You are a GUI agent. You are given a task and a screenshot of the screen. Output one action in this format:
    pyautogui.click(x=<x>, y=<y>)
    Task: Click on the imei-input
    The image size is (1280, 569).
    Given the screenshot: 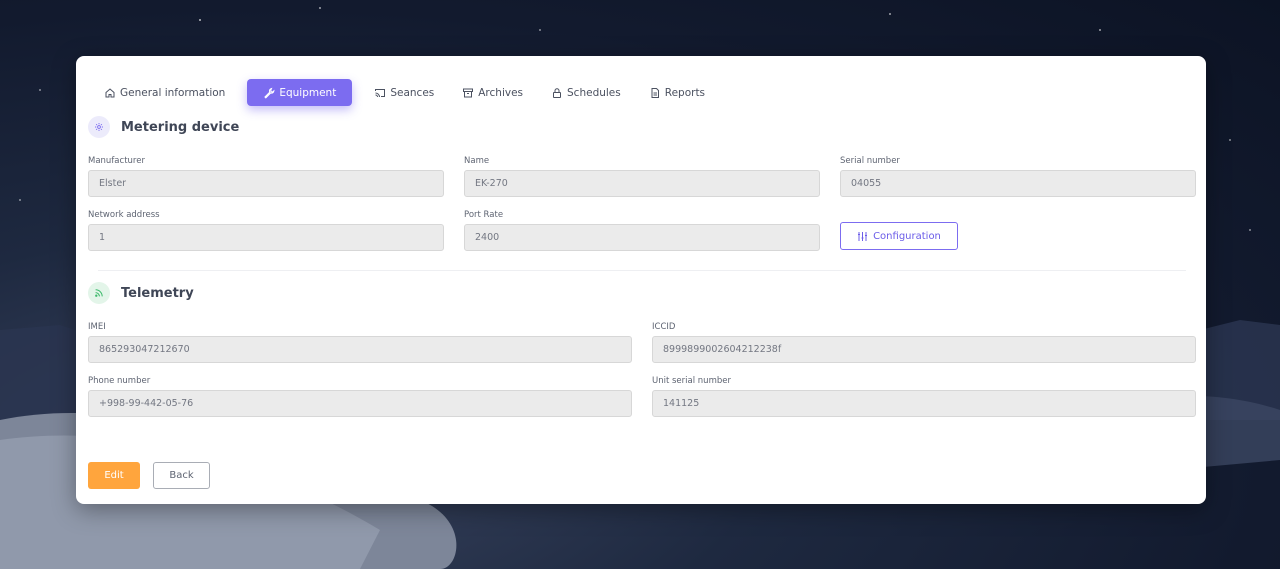 What is the action you would take?
    pyautogui.click(x=360, y=349)
    